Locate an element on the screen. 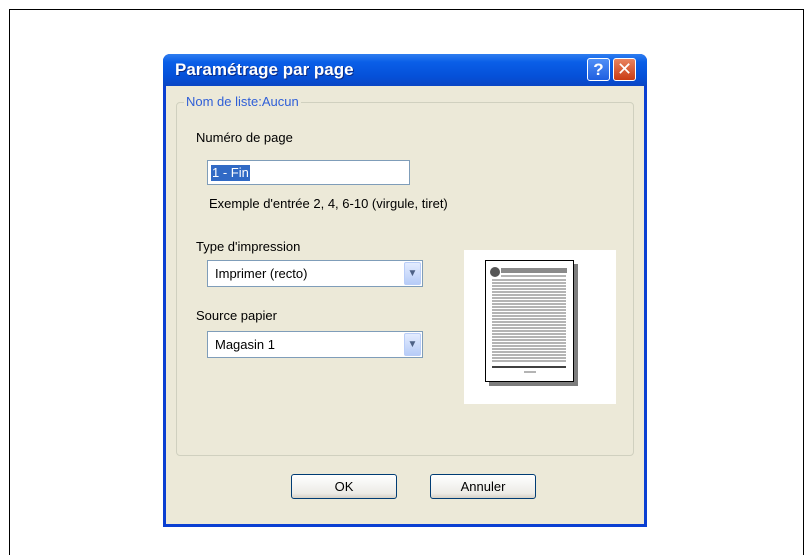 The image size is (809, 555). group-legend: Nom de liste:Aucun is located at coordinates (242, 101).